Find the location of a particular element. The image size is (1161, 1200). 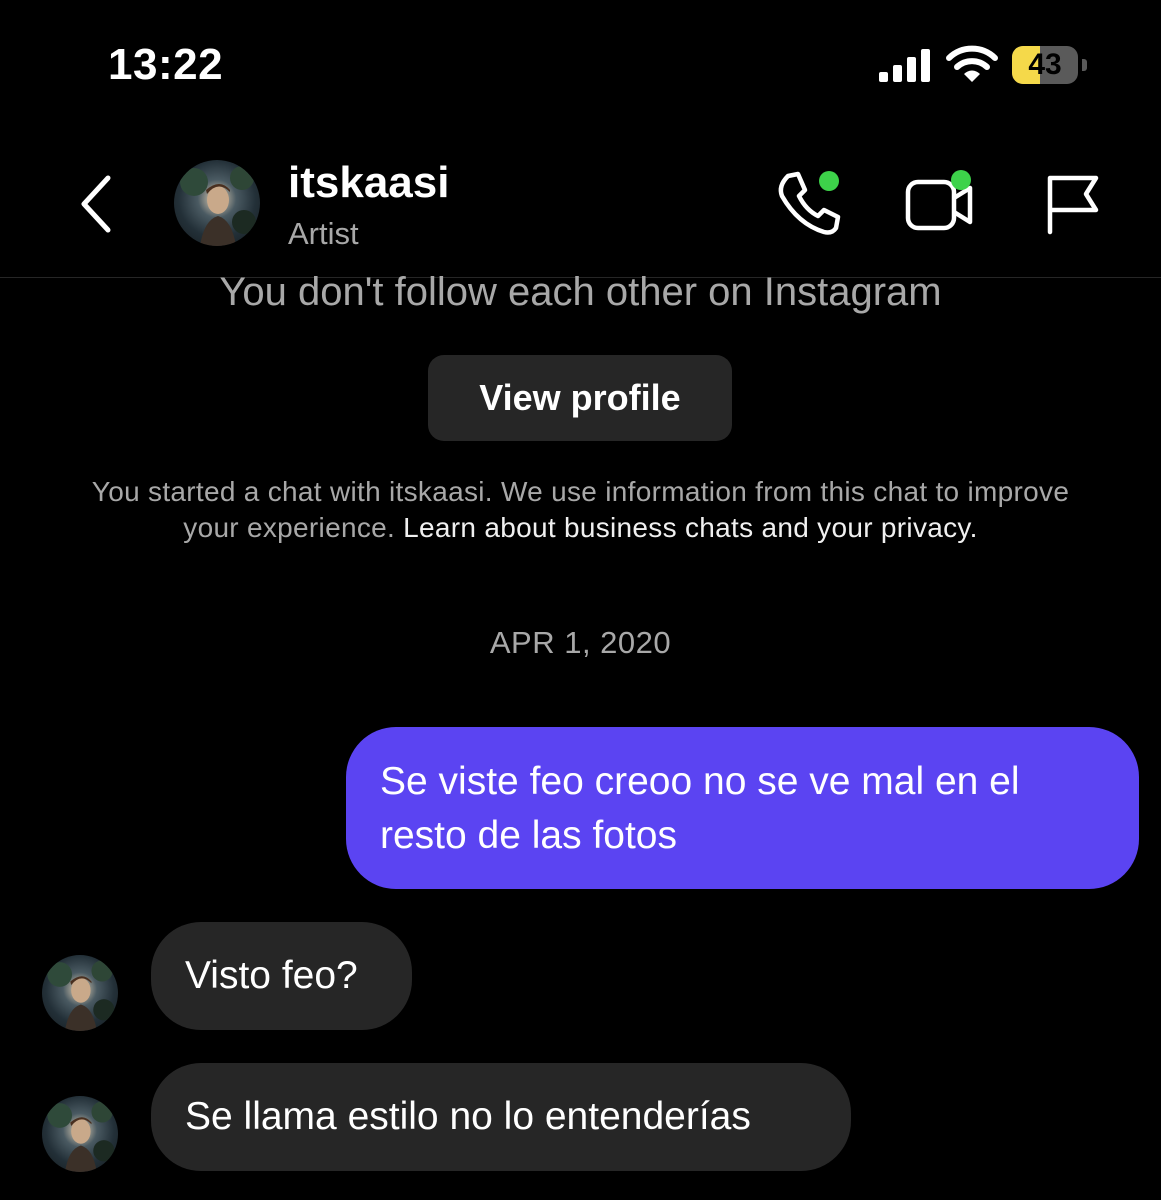

incoming-message: Se llama estilo no lo entenderías is located at coordinates (501, 1117).